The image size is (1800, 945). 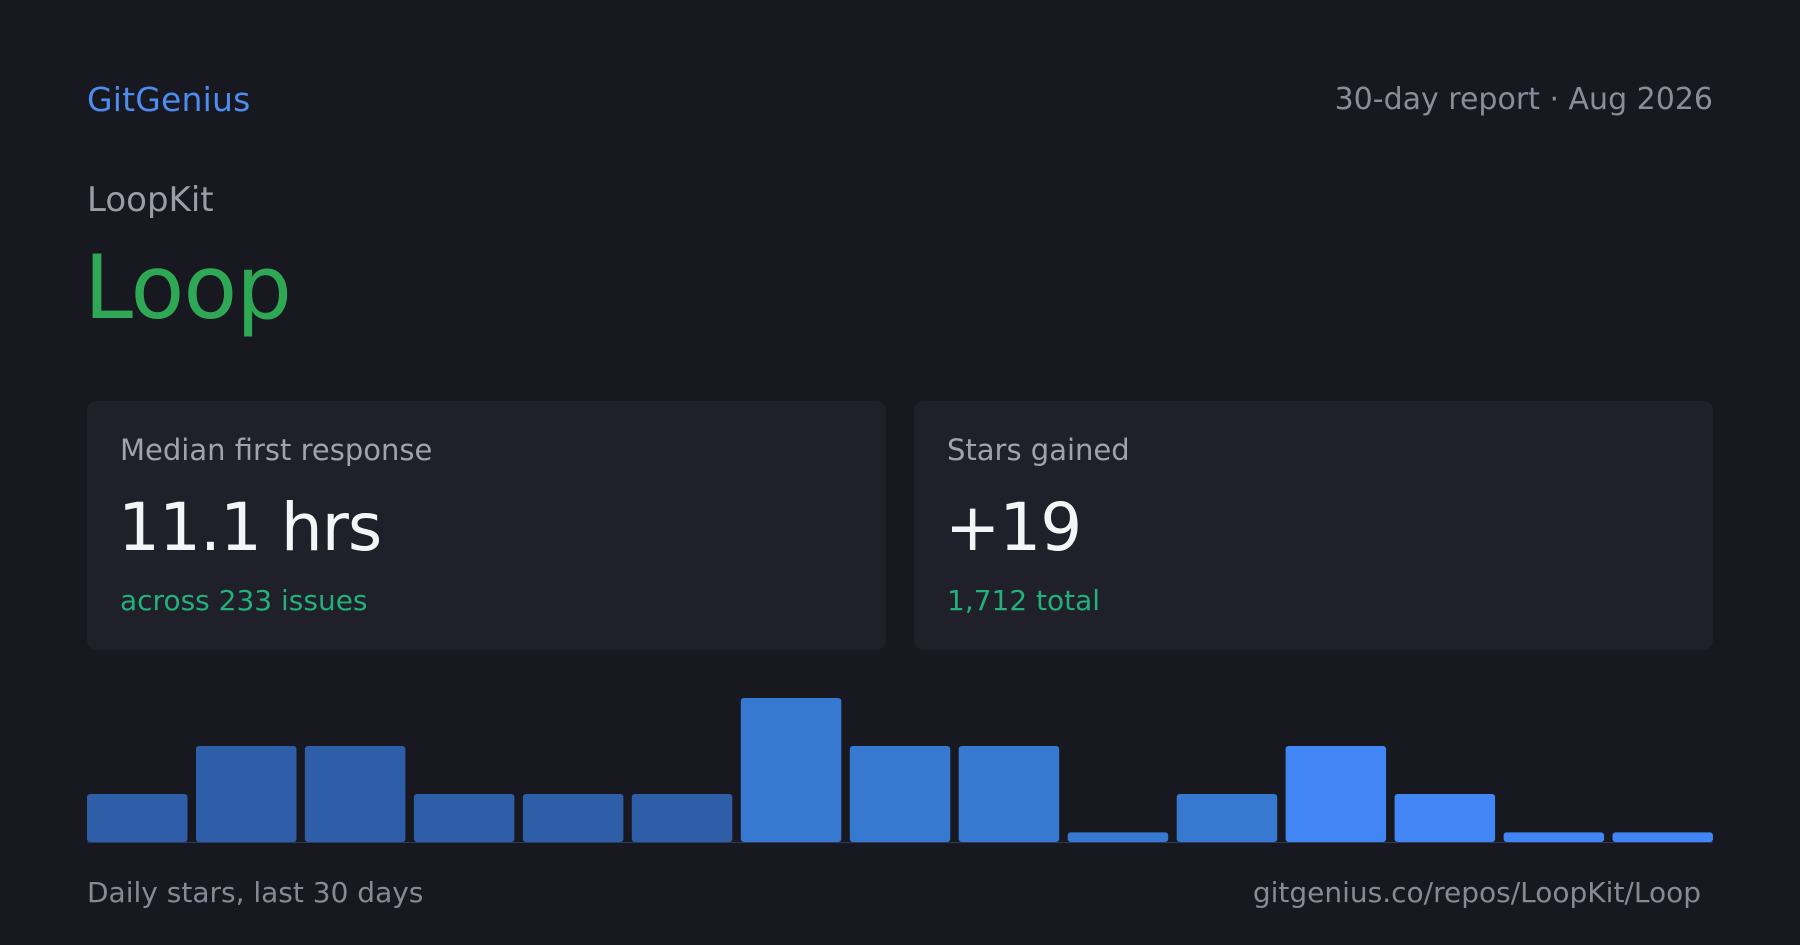 What do you see at coordinates (1024, 600) in the screenshot?
I see `stat-card-subtext: 1,712 total` at bounding box center [1024, 600].